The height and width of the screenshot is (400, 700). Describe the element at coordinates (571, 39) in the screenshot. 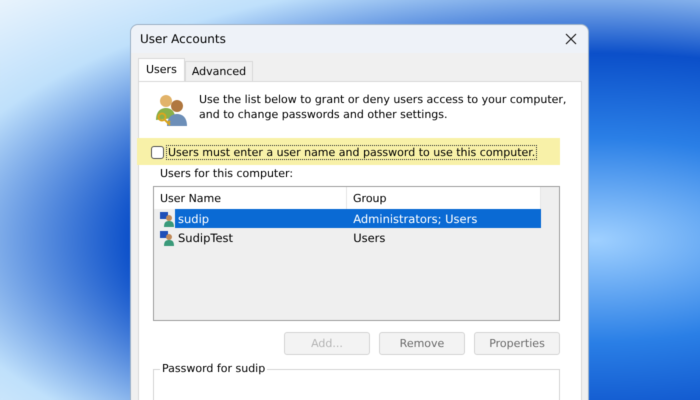

I see `close-icon` at that location.